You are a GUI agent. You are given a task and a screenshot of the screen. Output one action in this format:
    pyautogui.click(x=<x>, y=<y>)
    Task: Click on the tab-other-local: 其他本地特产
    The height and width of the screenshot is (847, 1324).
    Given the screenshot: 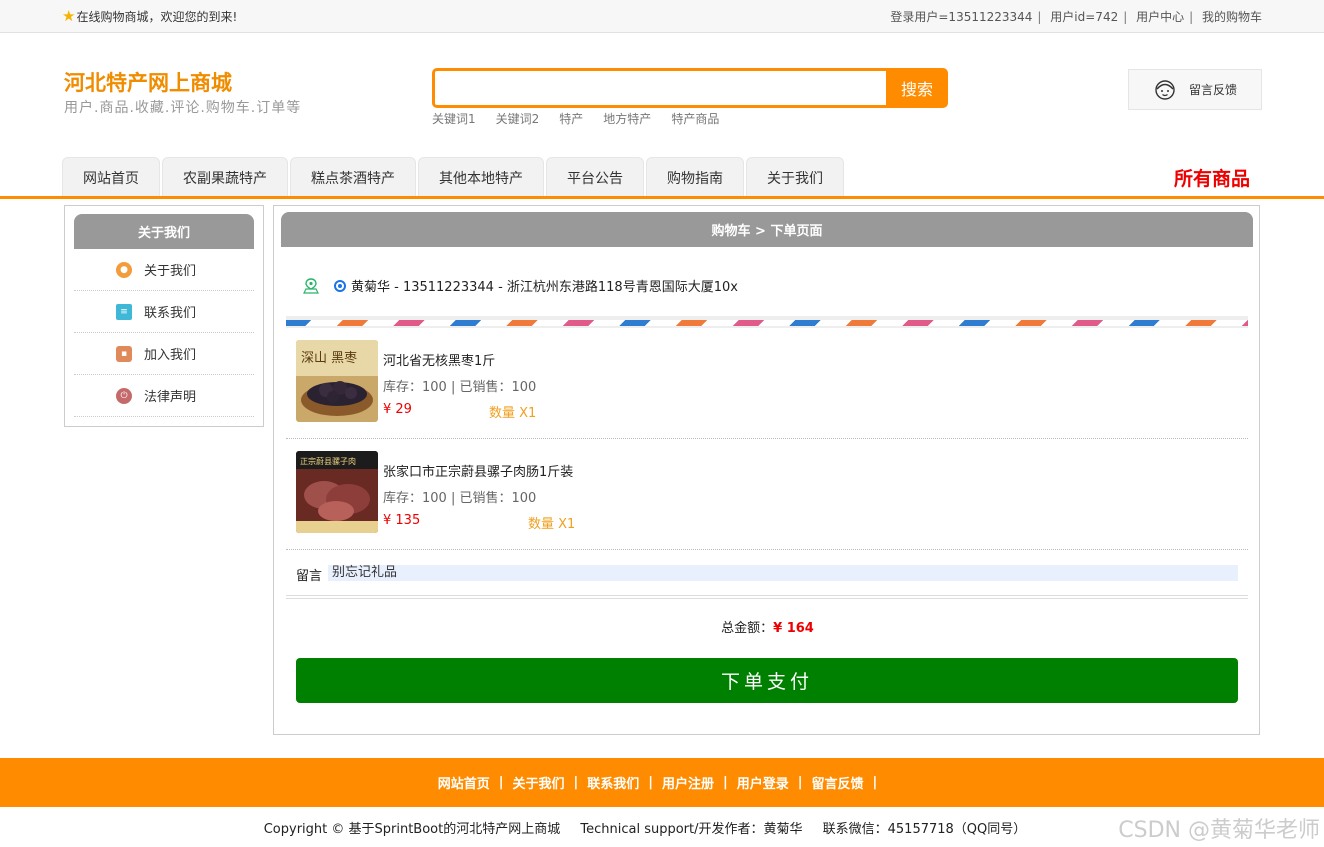 What is the action you would take?
    pyautogui.click(x=481, y=177)
    